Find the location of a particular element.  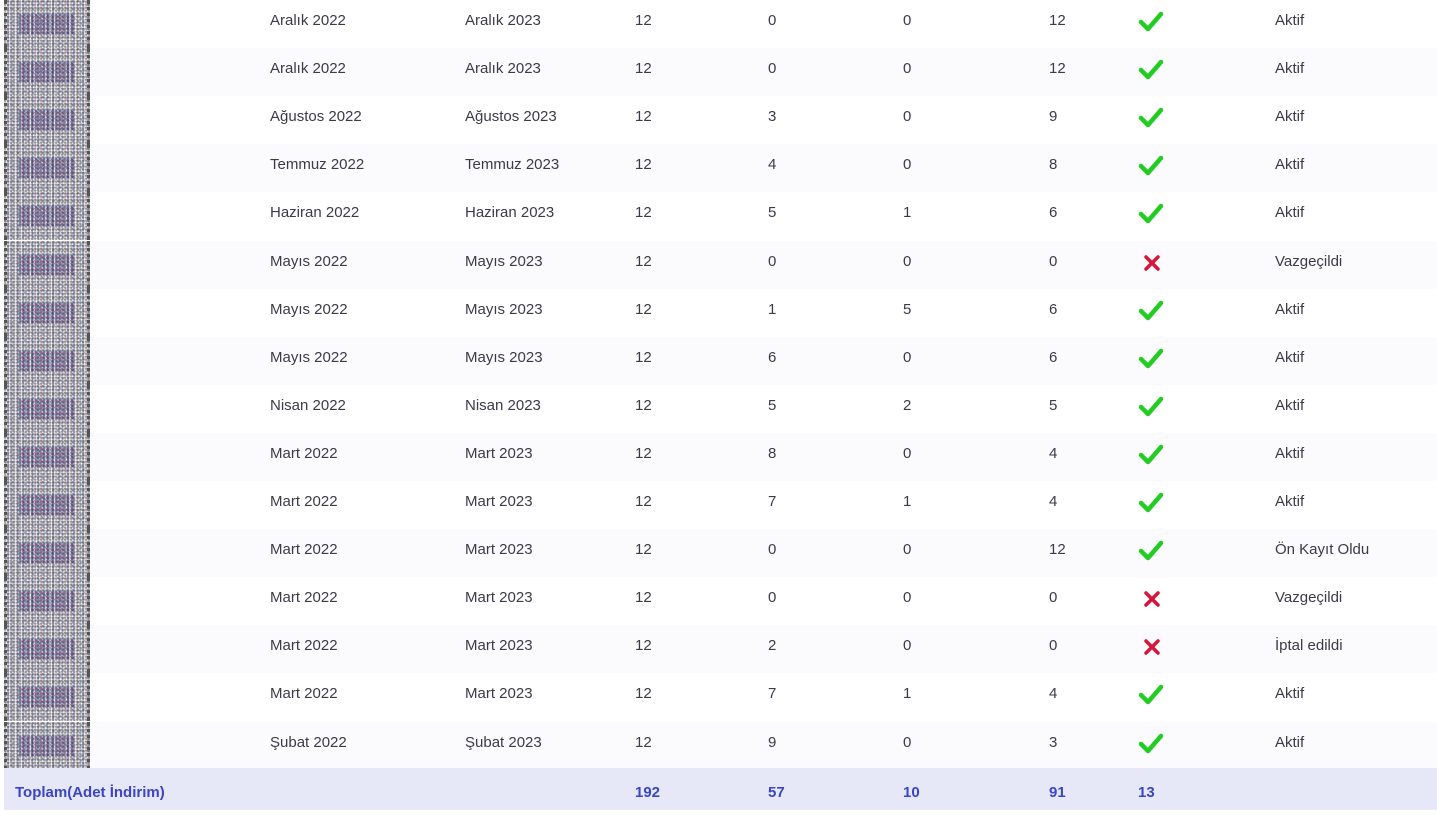

table-row: Mart 2022 Mart 2023 12 2 0 0 İptal edildi is located at coordinates (720, 649).